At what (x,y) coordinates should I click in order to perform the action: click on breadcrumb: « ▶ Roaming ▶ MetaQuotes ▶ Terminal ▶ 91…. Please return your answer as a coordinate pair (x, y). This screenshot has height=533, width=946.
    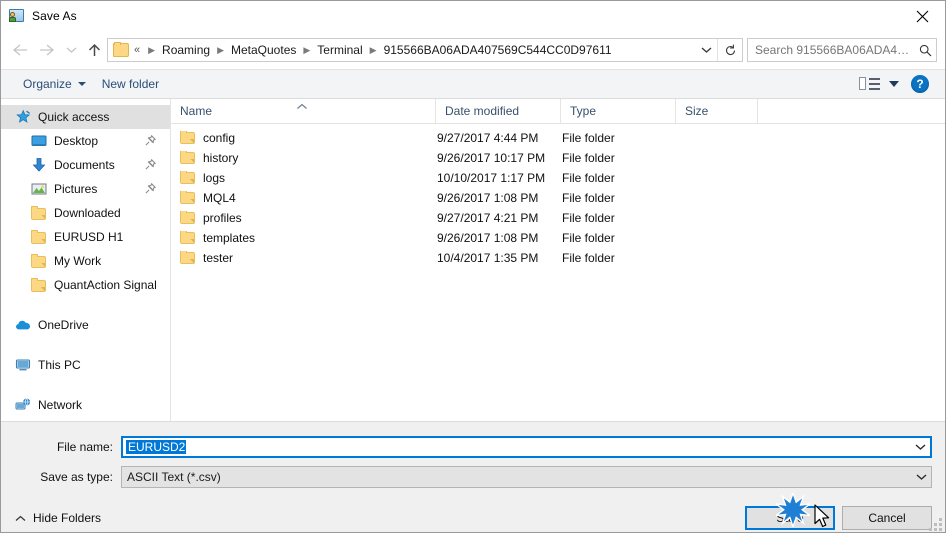
    Looking at the image, I should click on (414, 50).